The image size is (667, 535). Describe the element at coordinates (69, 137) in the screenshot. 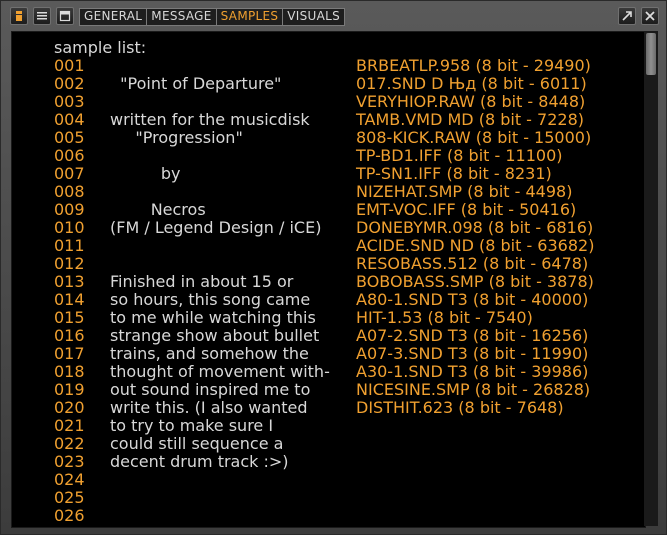

I see `row-number: 005` at that location.